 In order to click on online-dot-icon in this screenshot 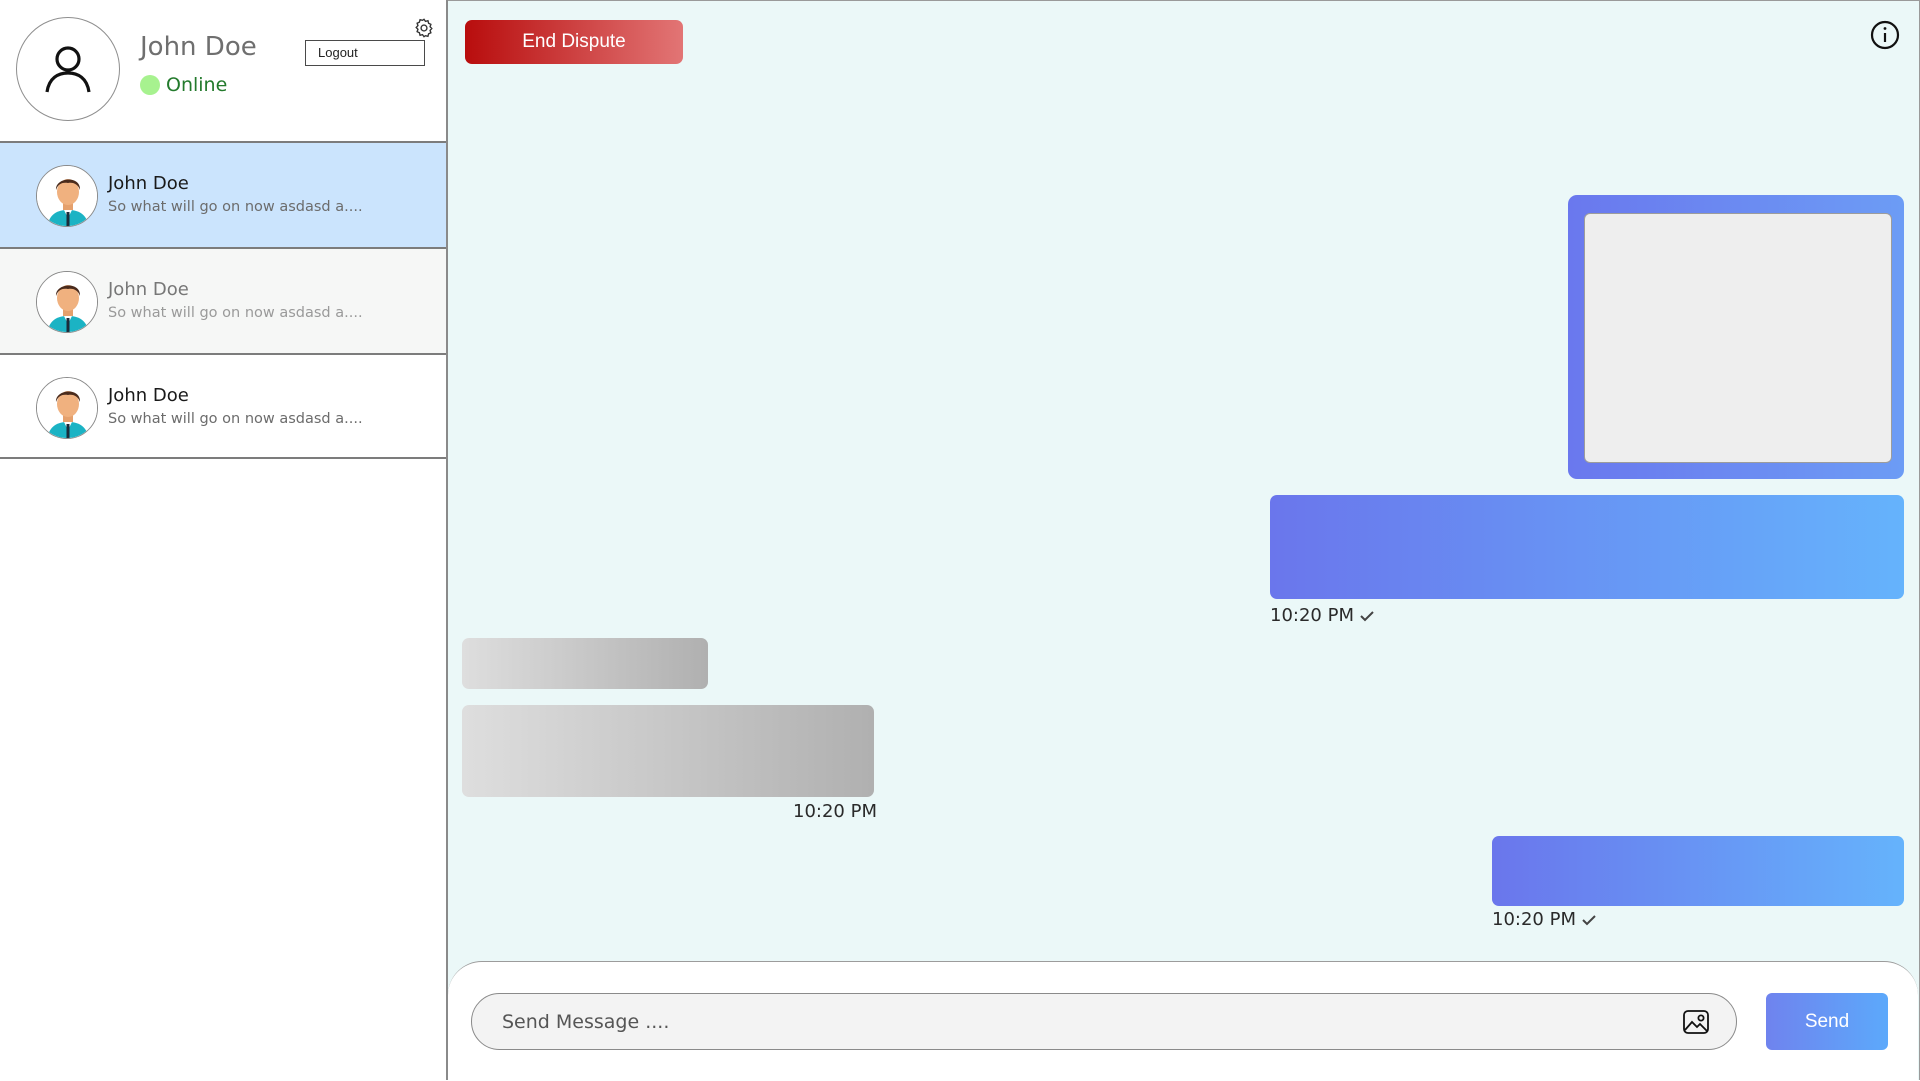, I will do `click(150, 85)`.